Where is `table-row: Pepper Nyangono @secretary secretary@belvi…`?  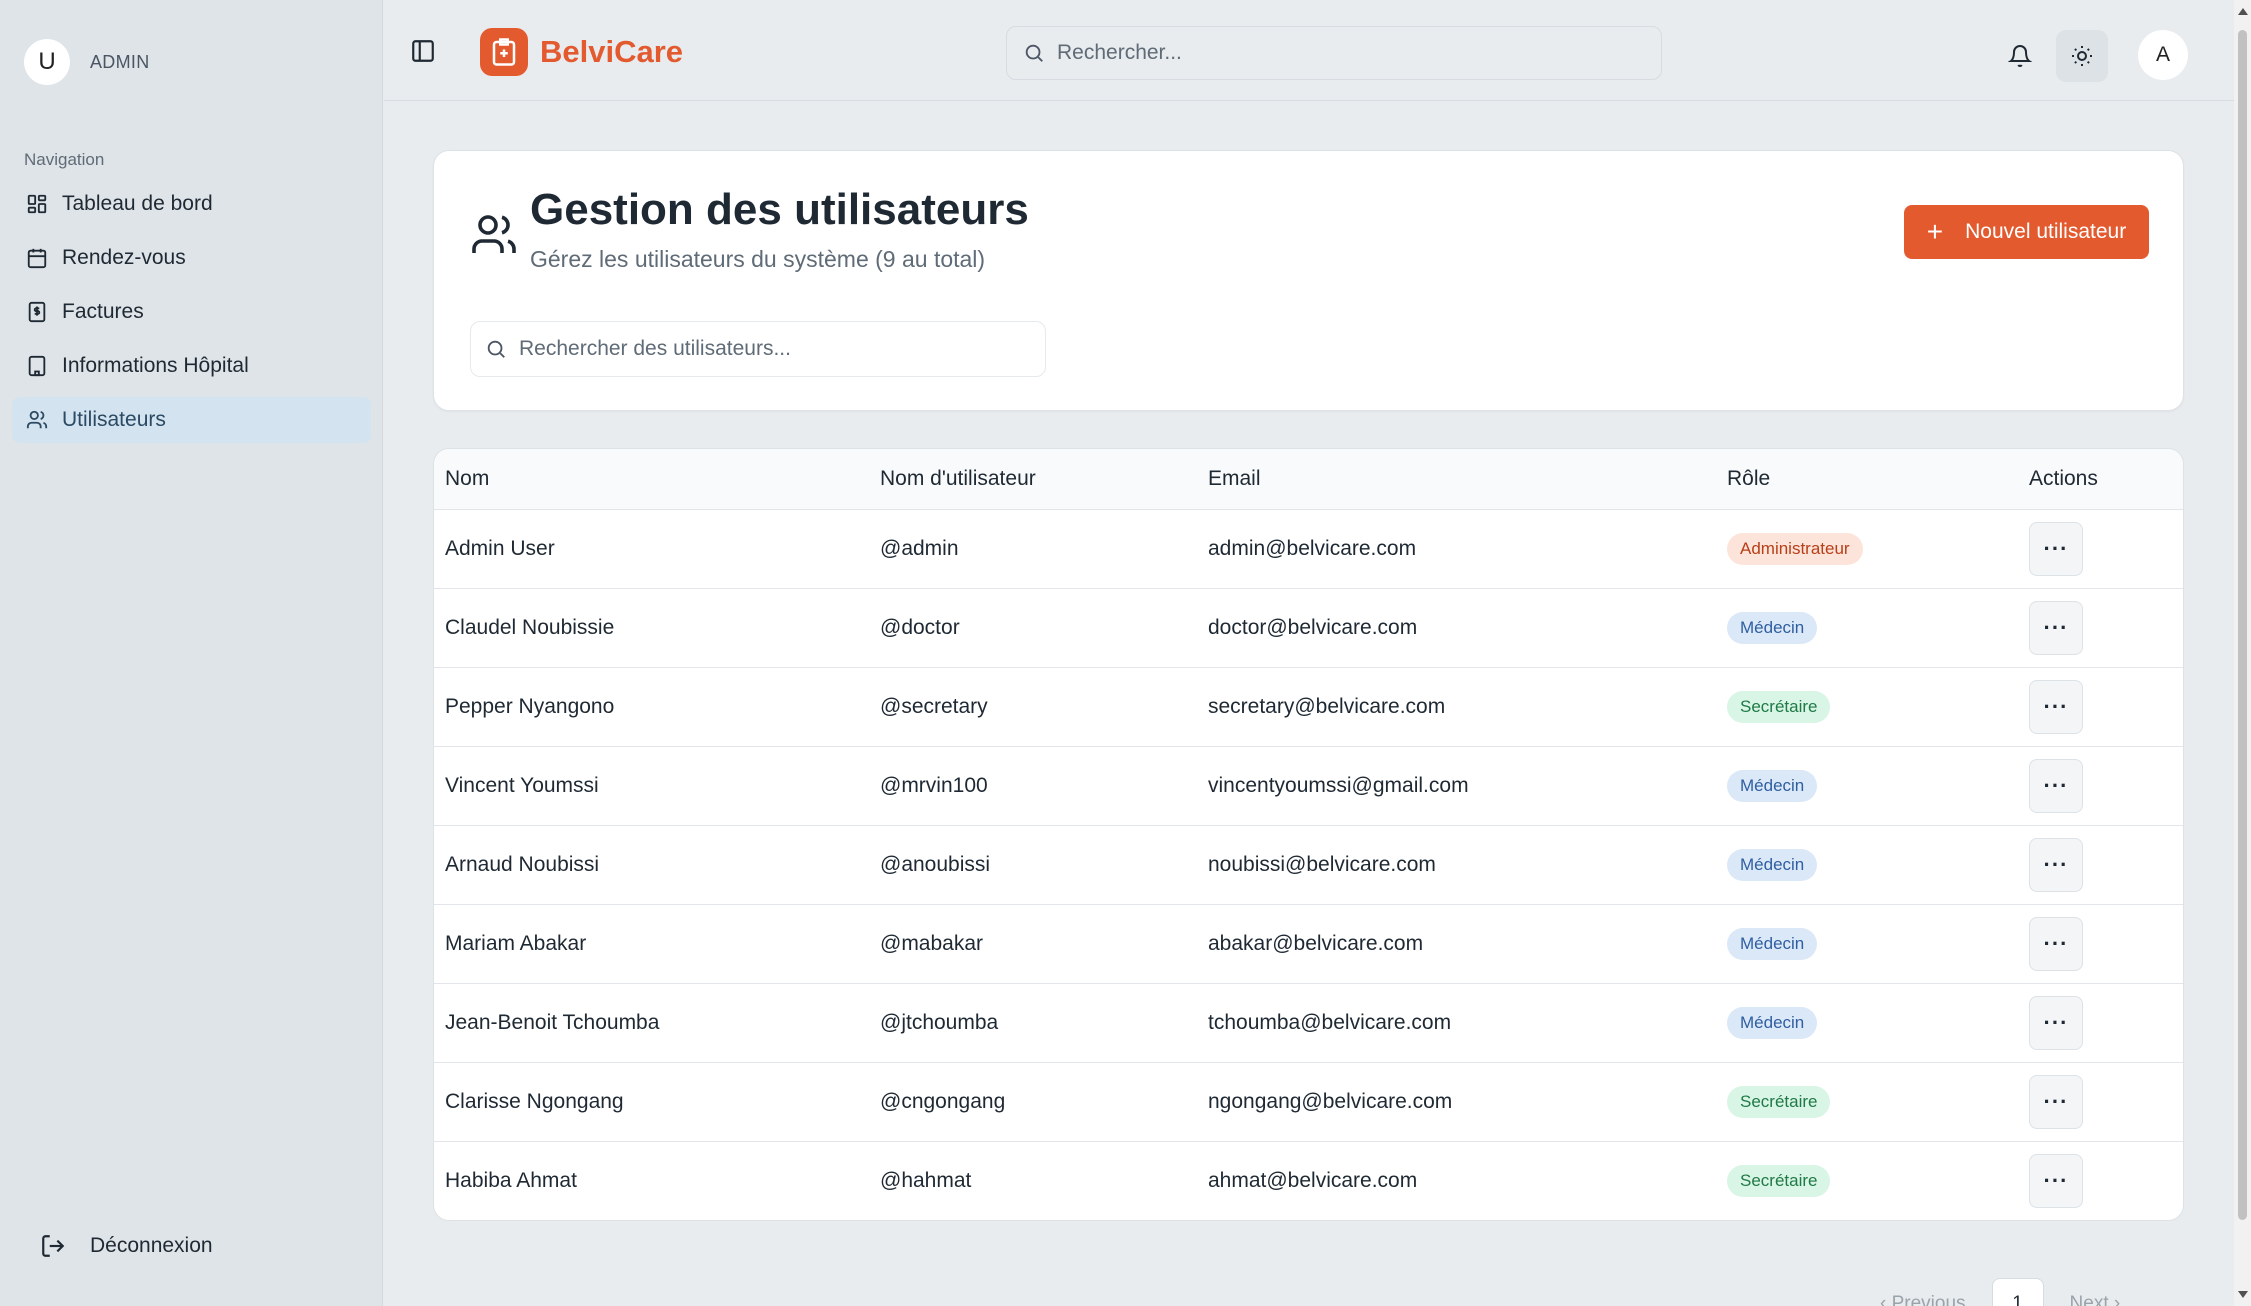
table-row: Pepper Nyangono @secretary secretary@belvi… is located at coordinates (1308, 706).